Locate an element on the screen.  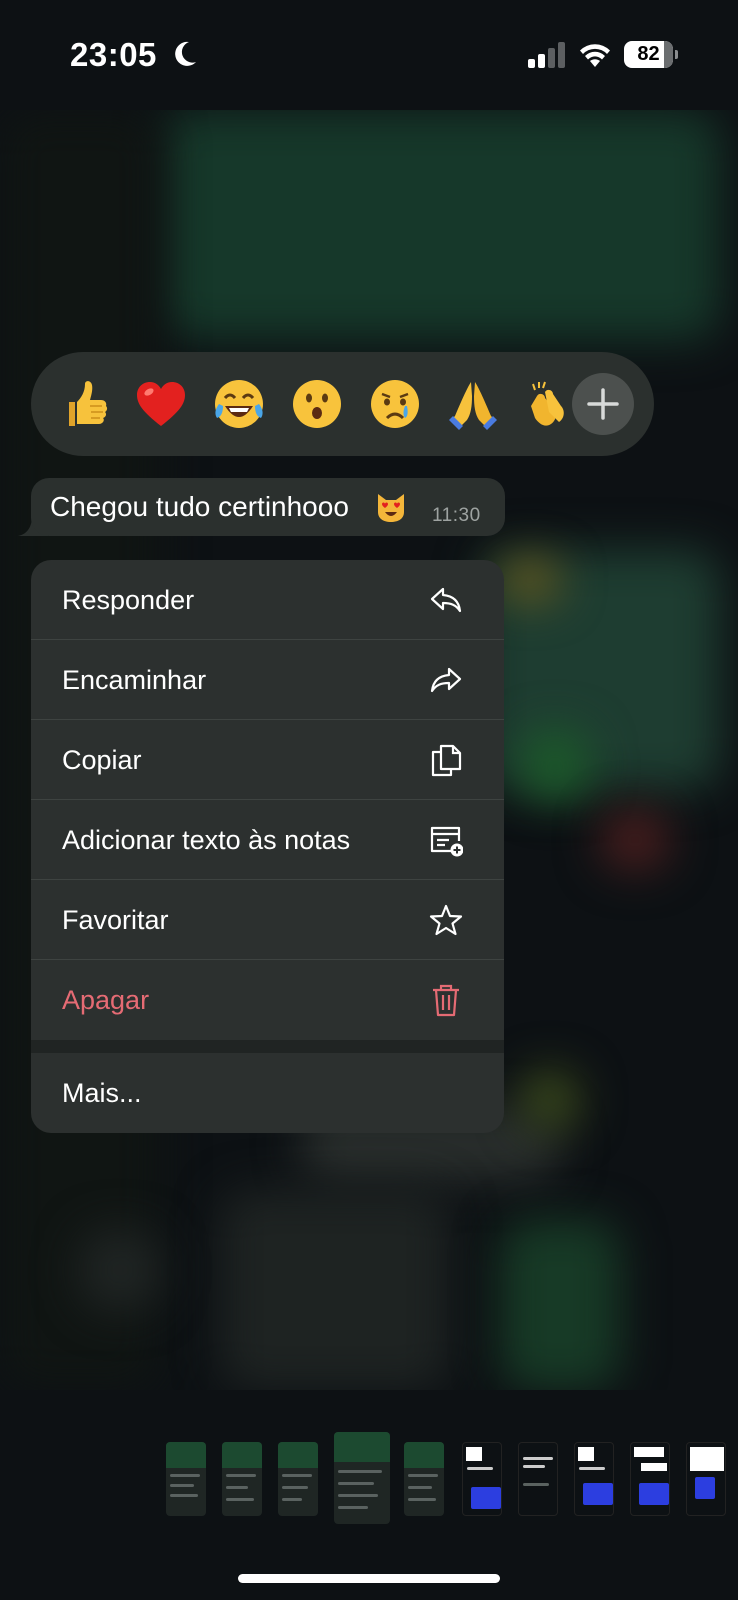
wifi-icon is located at coordinates (595, 55).